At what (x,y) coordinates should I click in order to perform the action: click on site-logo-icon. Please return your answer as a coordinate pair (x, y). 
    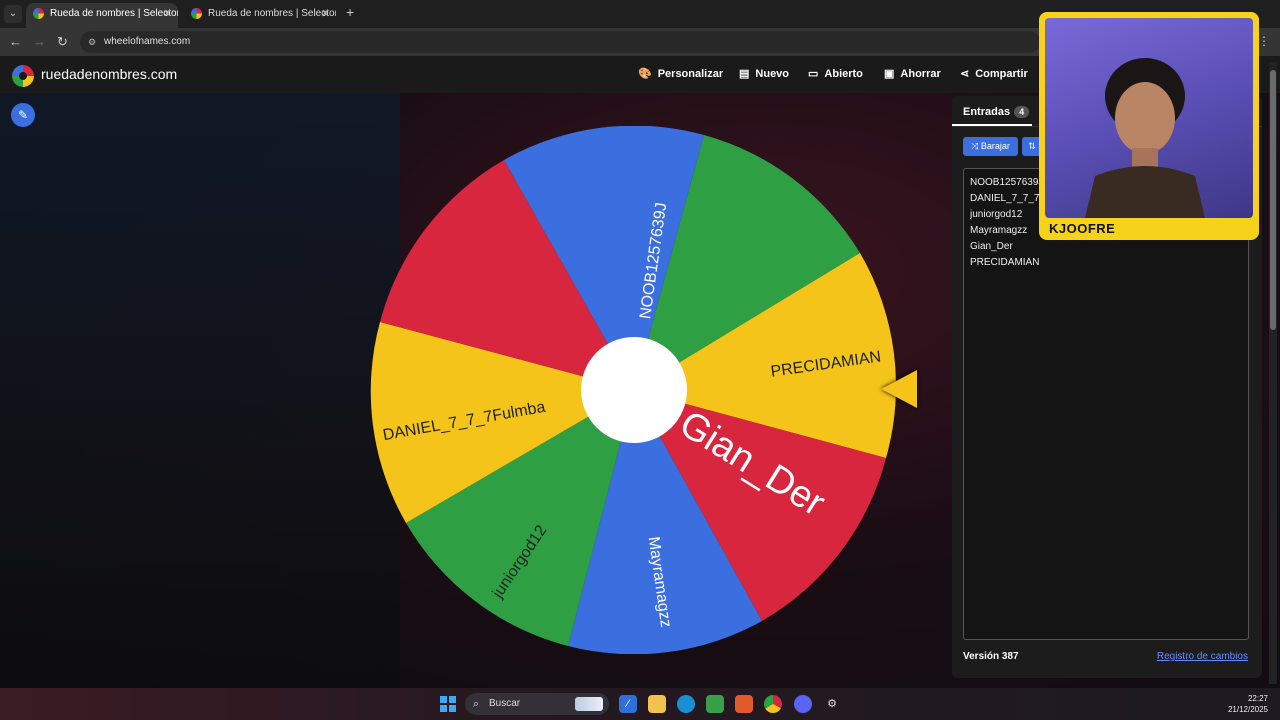
    Looking at the image, I should click on (23, 76).